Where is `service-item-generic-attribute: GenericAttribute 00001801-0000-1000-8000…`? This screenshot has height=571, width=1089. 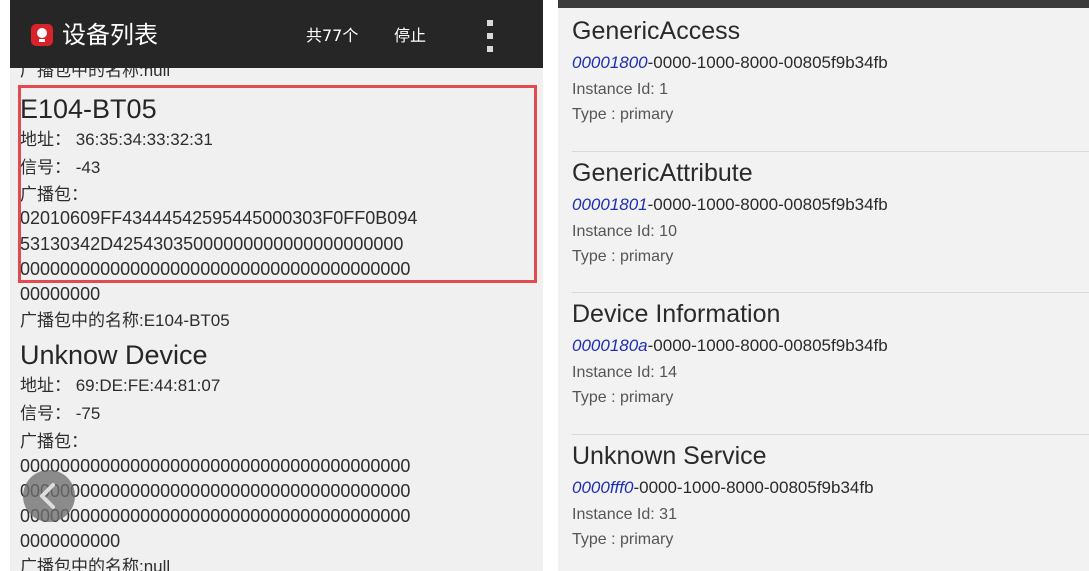 service-item-generic-attribute: GenericAttribute 00001801-0000-1000-8000… is located at coordinates (823, 222).